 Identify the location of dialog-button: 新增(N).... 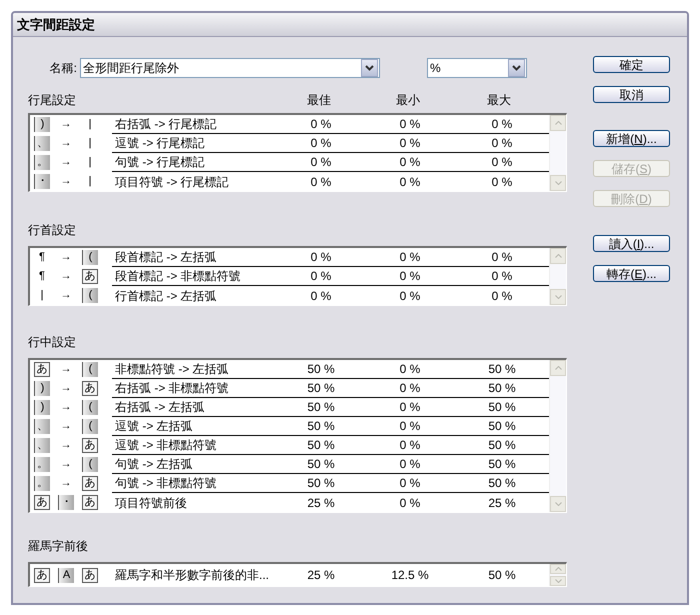
(631, 138).